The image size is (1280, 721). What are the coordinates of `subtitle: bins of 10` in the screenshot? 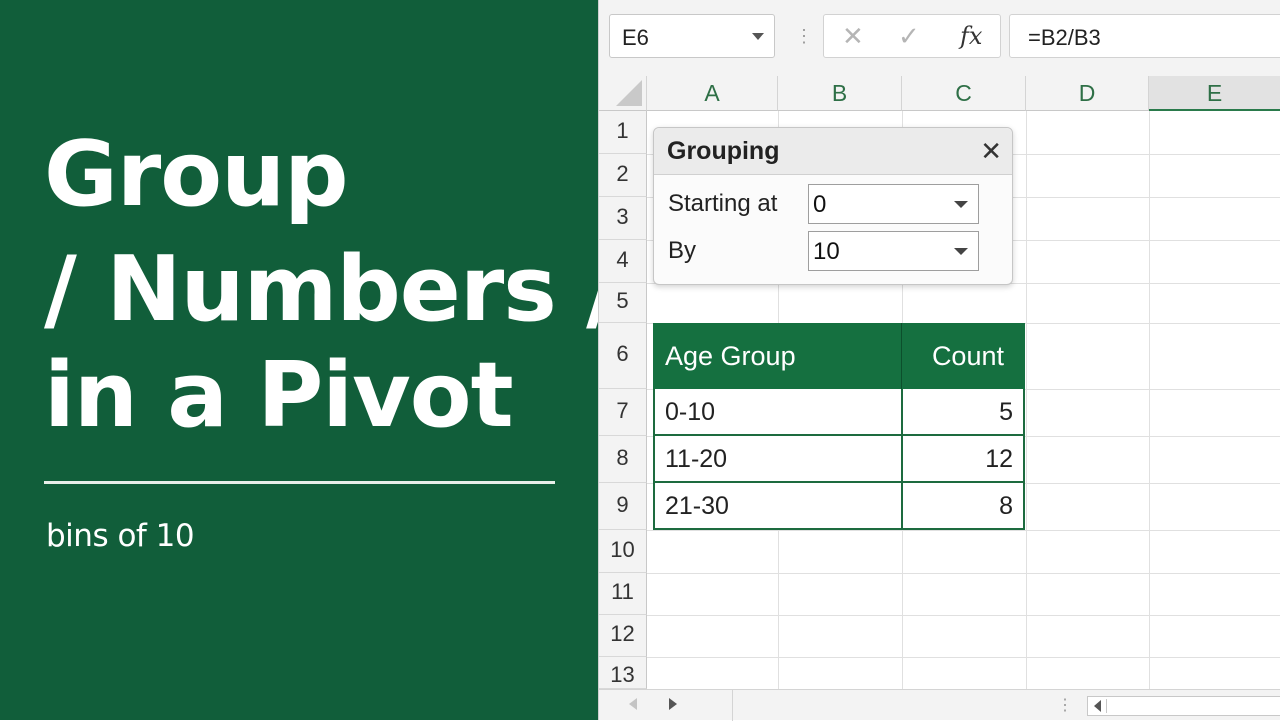 It's located at (120, 536).